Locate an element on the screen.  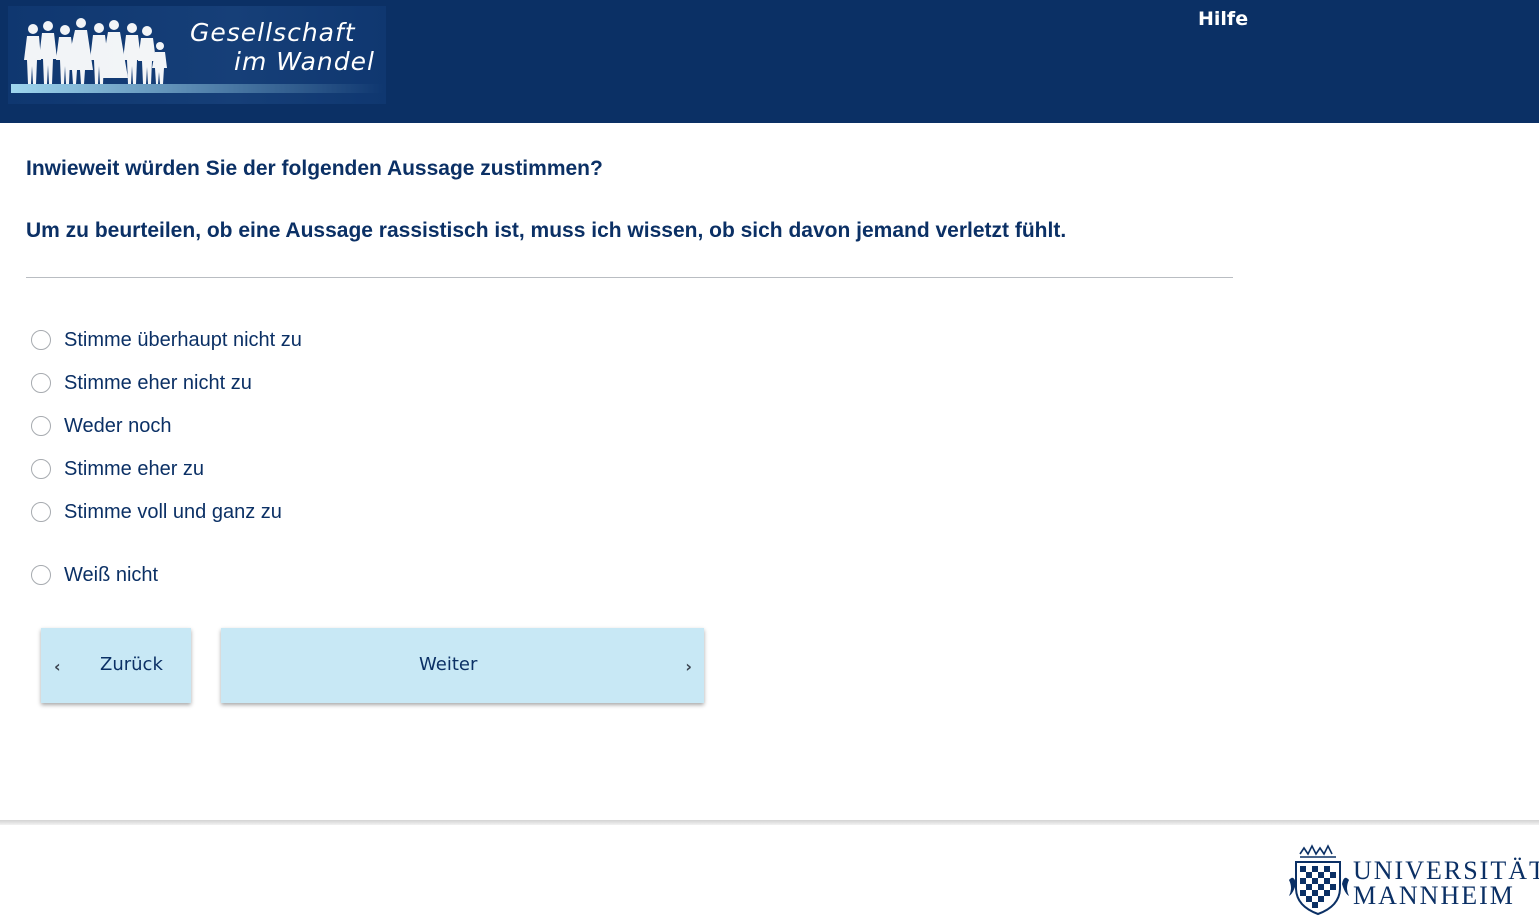
divider is located at coordinates (629, 277).